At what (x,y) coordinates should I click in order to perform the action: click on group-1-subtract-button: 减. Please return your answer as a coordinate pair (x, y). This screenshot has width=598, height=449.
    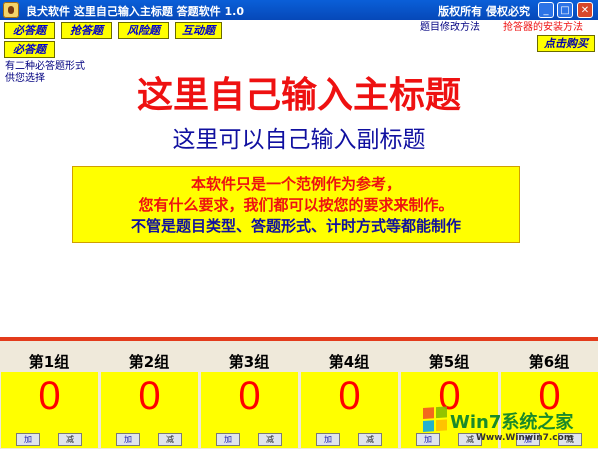
    Looking at the image, I should click on (70, 439).